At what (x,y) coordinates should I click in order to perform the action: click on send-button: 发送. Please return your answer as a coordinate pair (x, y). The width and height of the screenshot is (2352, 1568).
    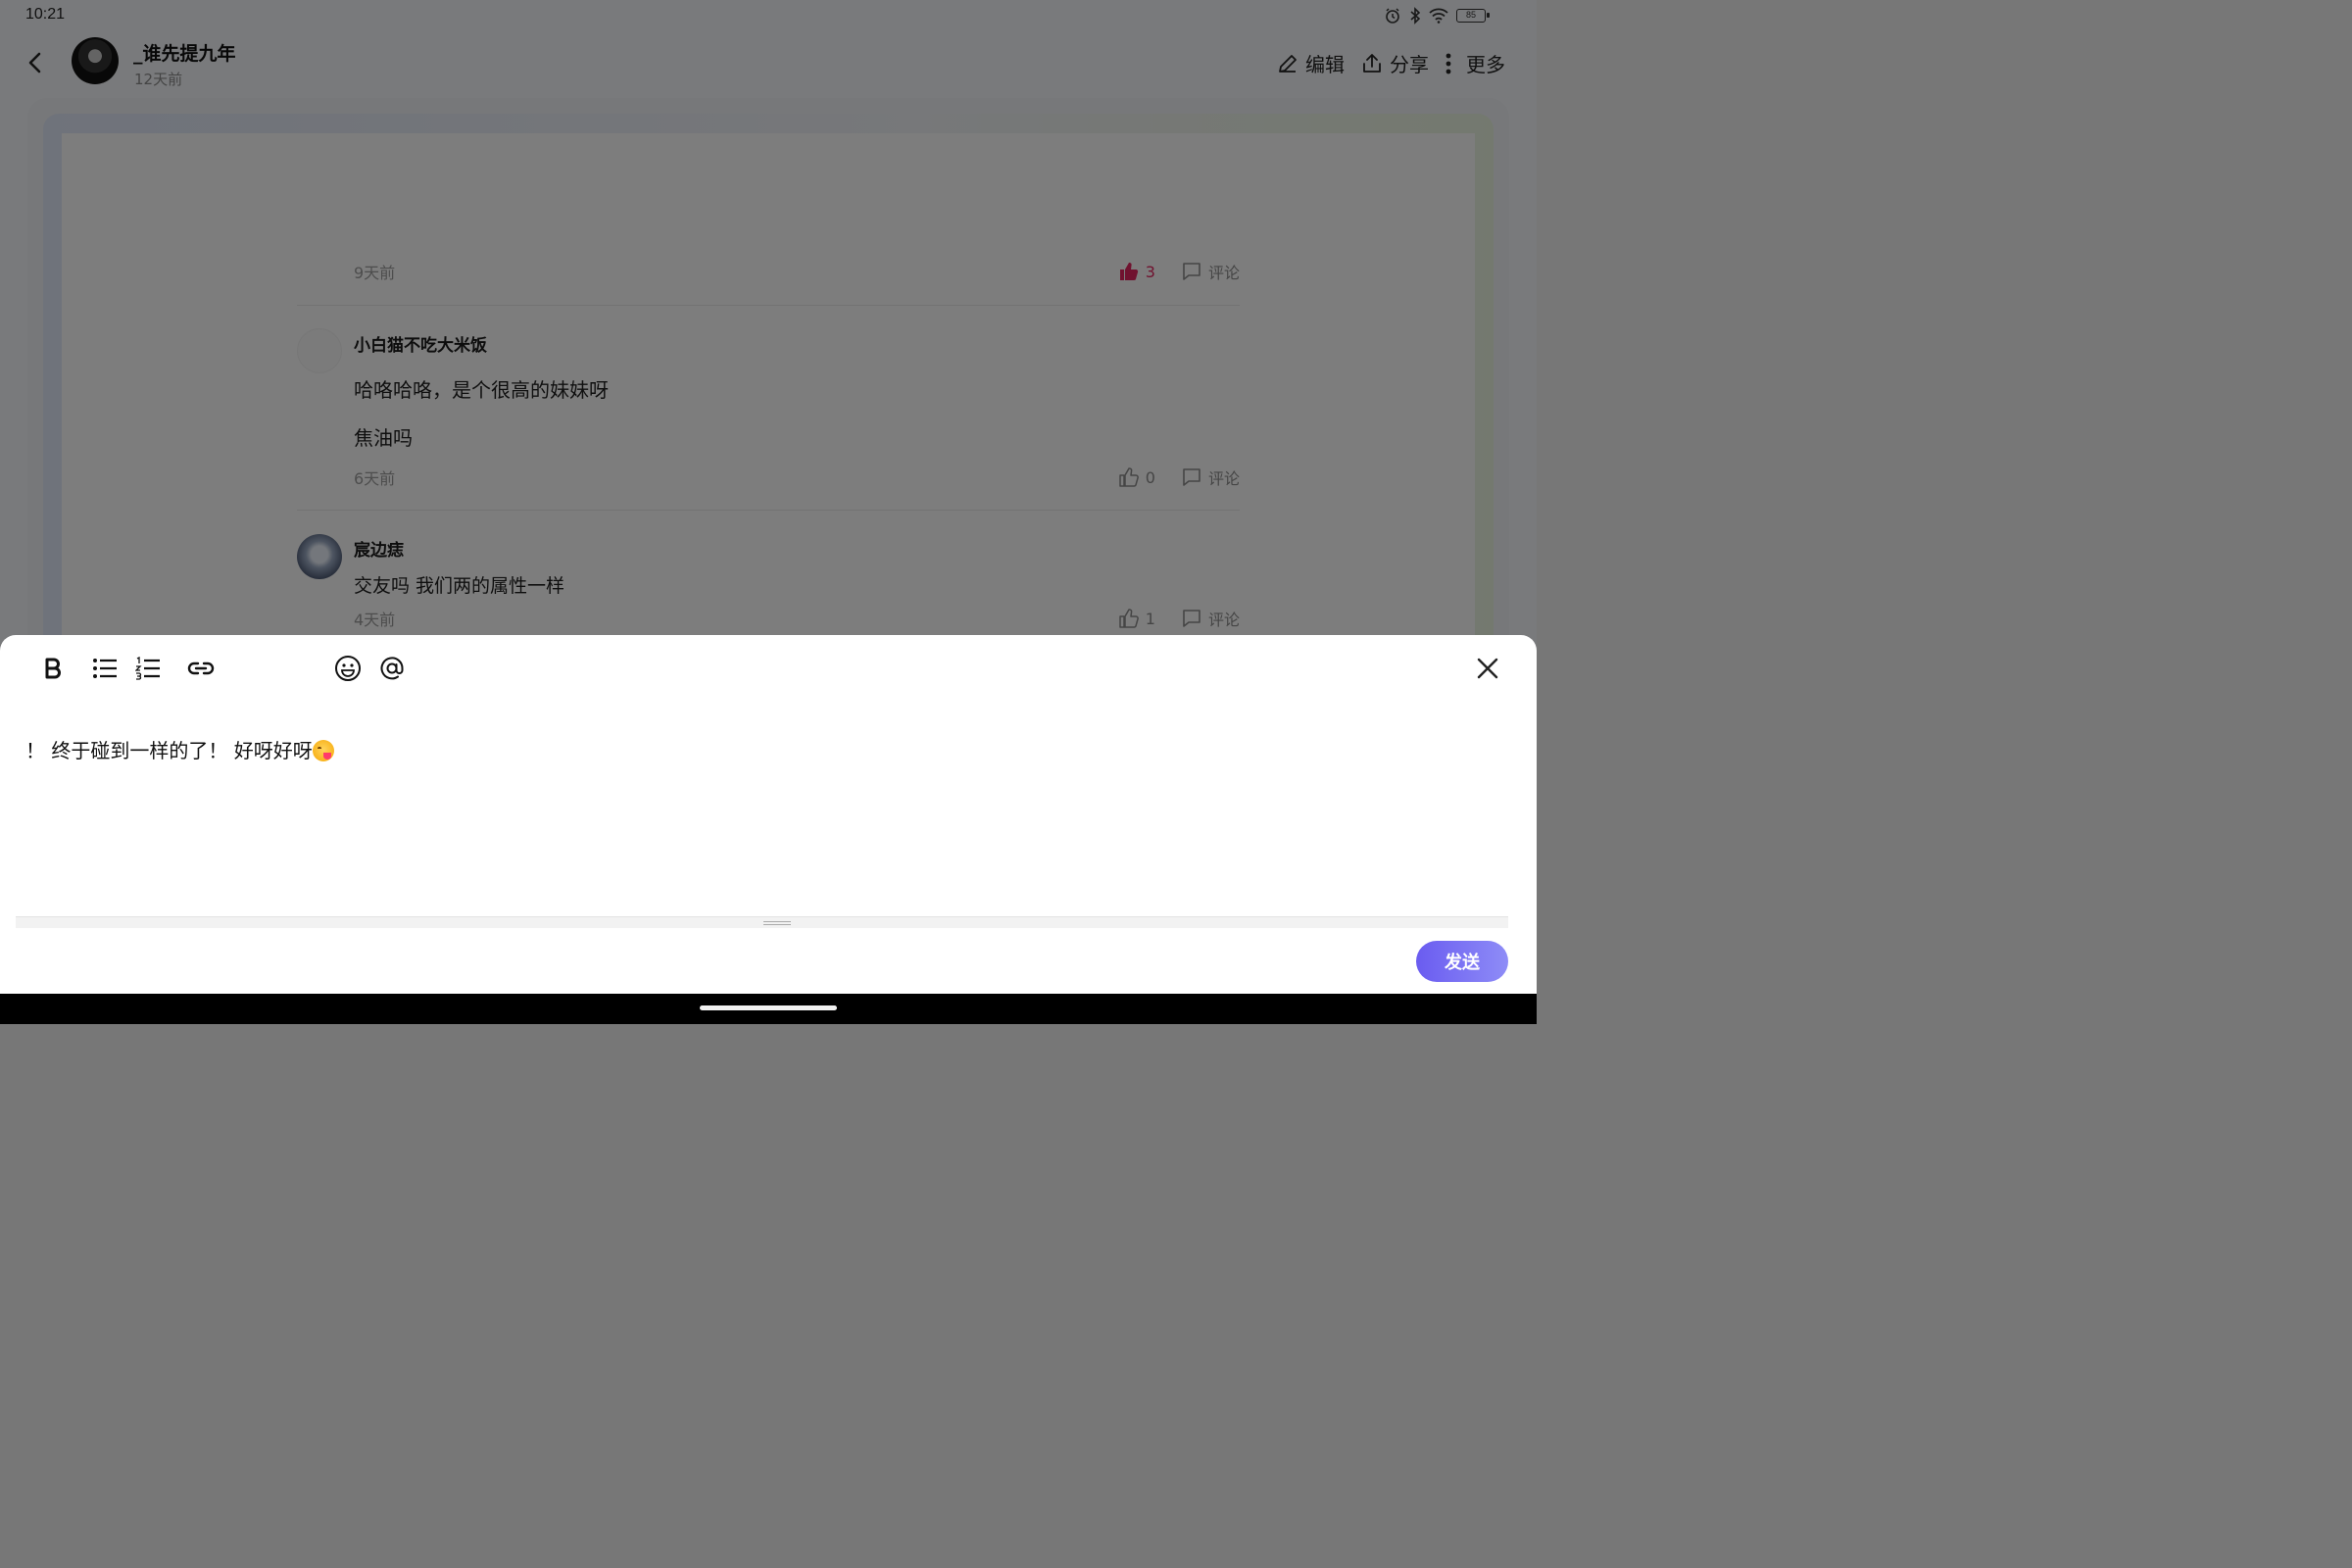
    Looking at the image, I should click on (1462, 961).